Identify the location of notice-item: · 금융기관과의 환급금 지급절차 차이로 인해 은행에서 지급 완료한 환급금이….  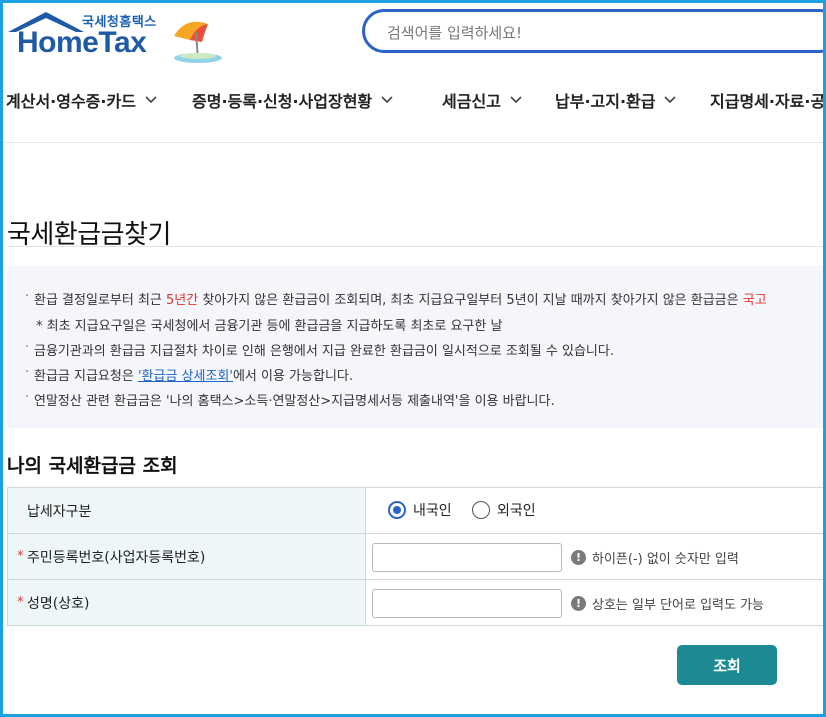
(319, 349).